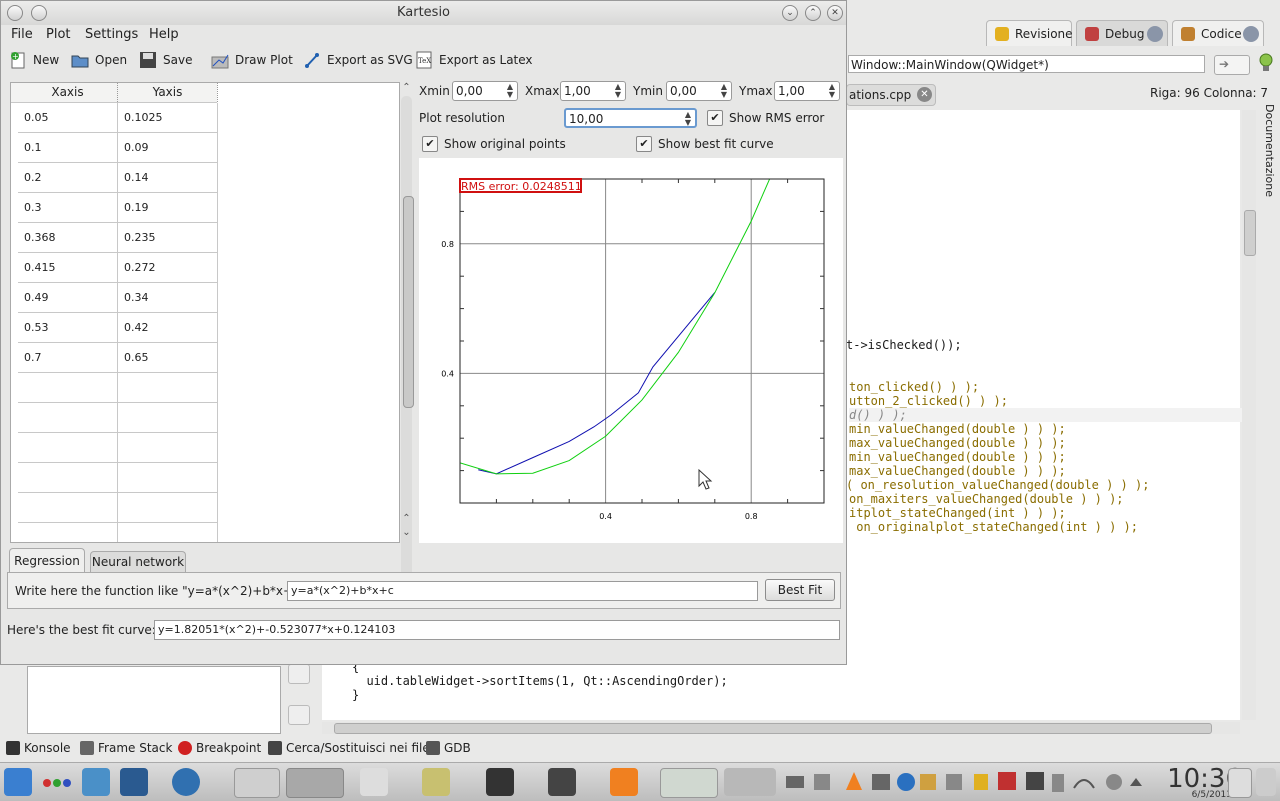  I want to click on title-bar: Kartesio ⌄ ⌃ ✕, so click(423, 13).